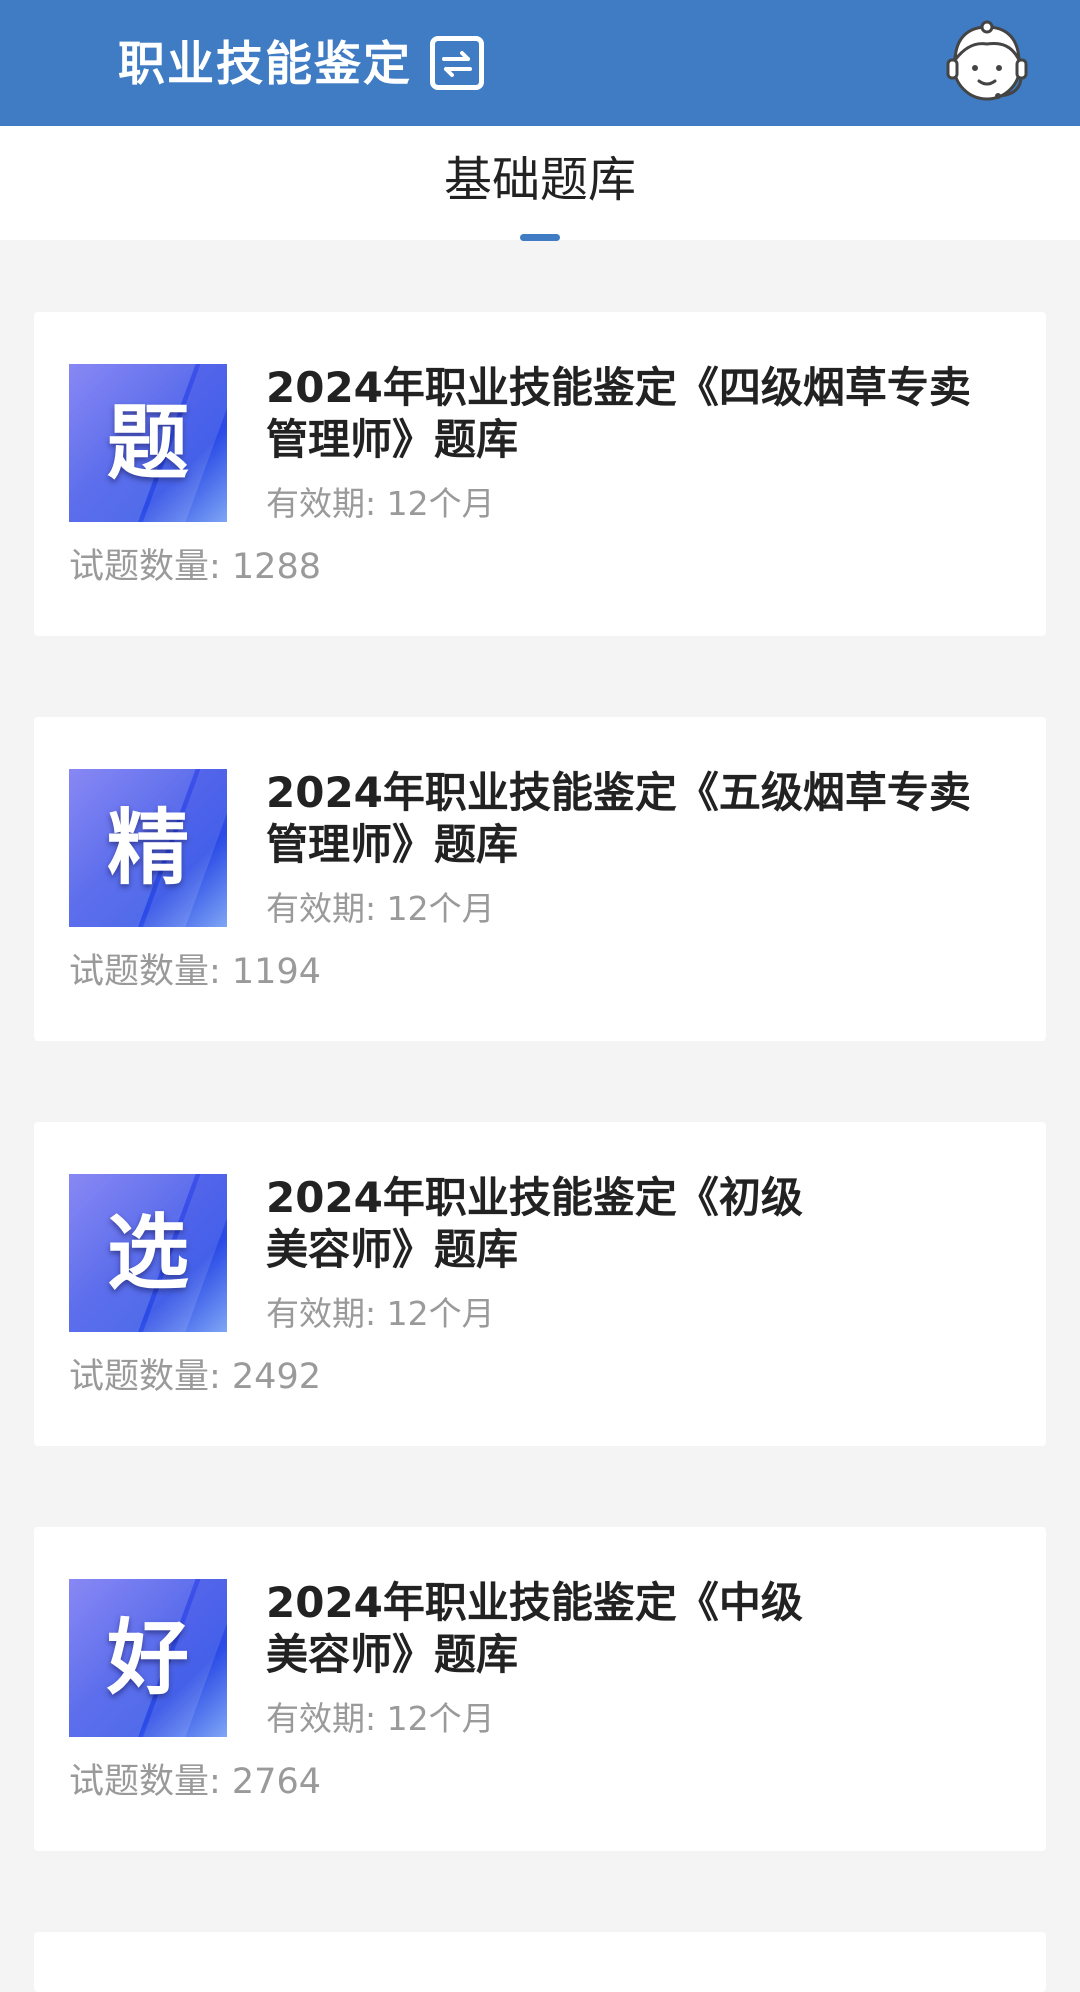  Describe the element at coordinates (540, 180) in the screenshot. I see `tab-basic-question-bank: 基础题库` at that location.